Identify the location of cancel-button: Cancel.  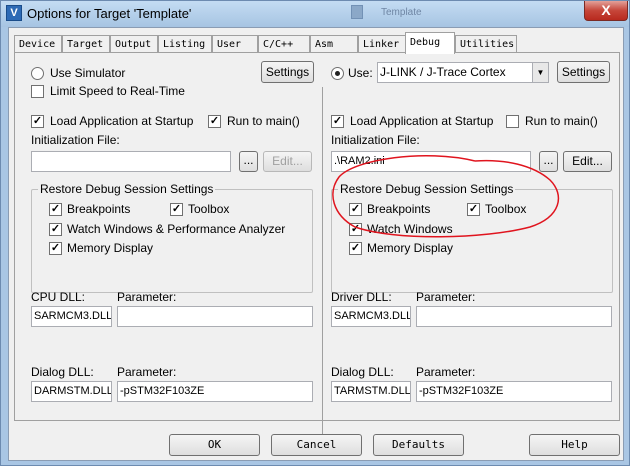
(316, 445).